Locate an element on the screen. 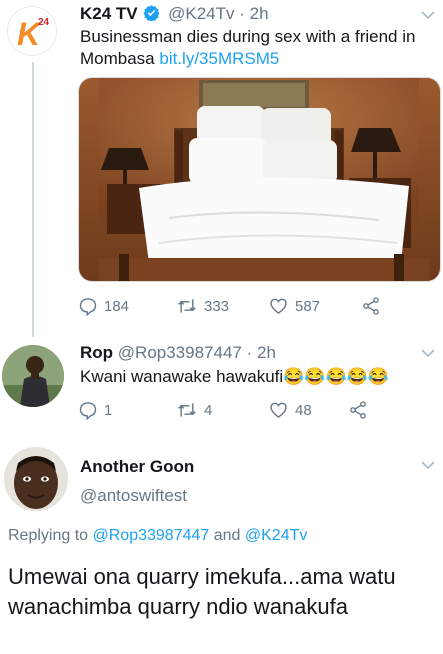  thread-line is located at coordinates (33, 199).